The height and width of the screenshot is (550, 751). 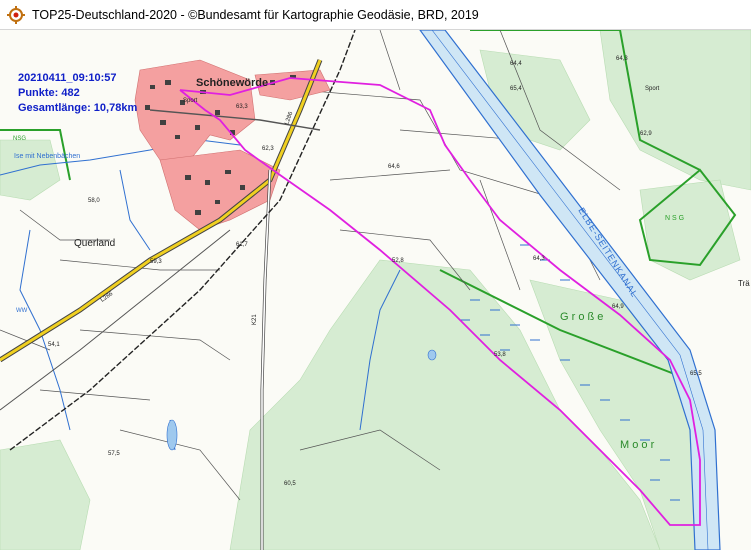 I want to click on locality-label: Querland, so click(x=94, y=243).